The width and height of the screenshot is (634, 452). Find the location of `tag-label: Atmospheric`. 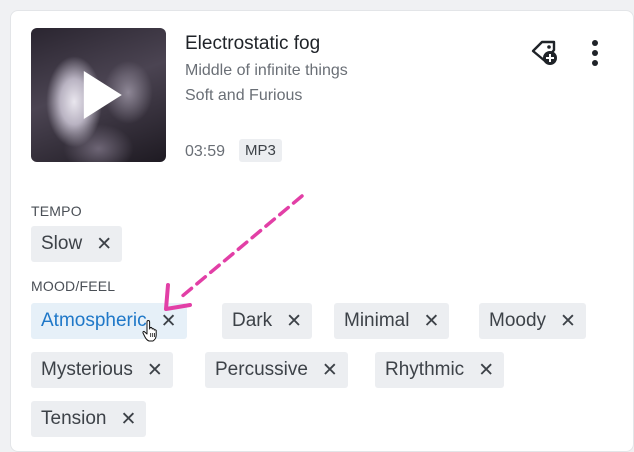

tag-label: Atmospheric is located at coordinates (94, 321).